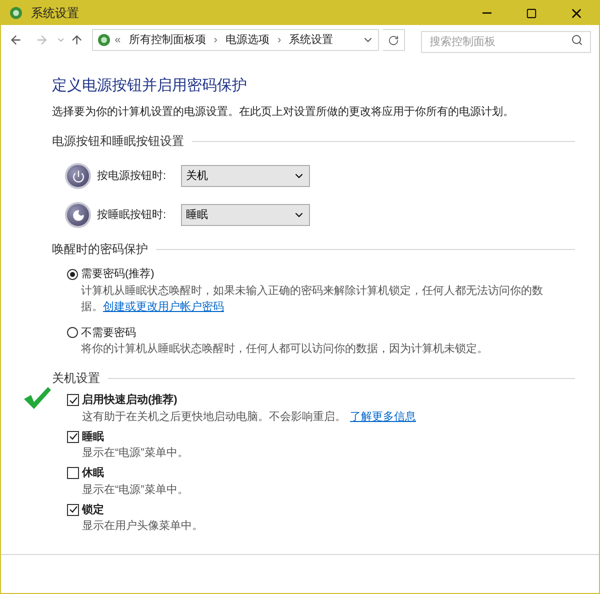 This screenshot has width=600, height=594. Describe the element at coordinates (78, 176) in the screenshot. I see `power-icon` at that location.